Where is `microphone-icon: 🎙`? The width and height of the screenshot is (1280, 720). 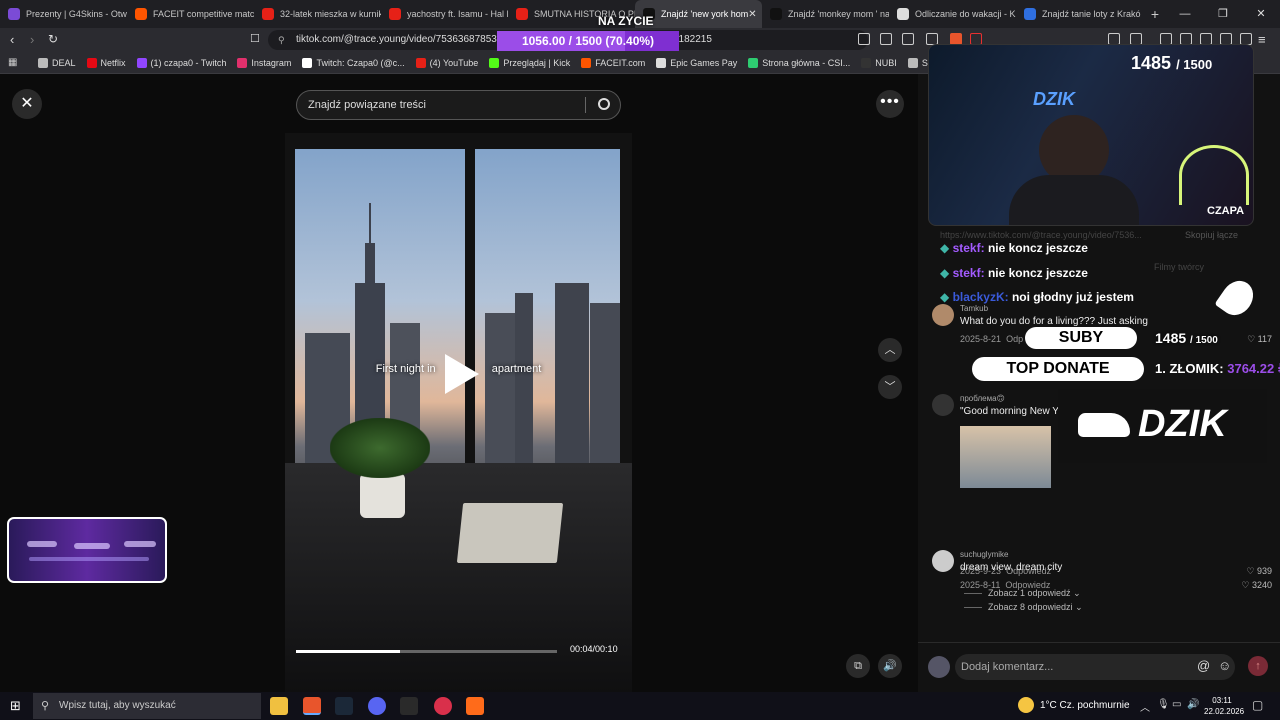
microphone-icon: 🎙 is located at coordinates (1163, 704).